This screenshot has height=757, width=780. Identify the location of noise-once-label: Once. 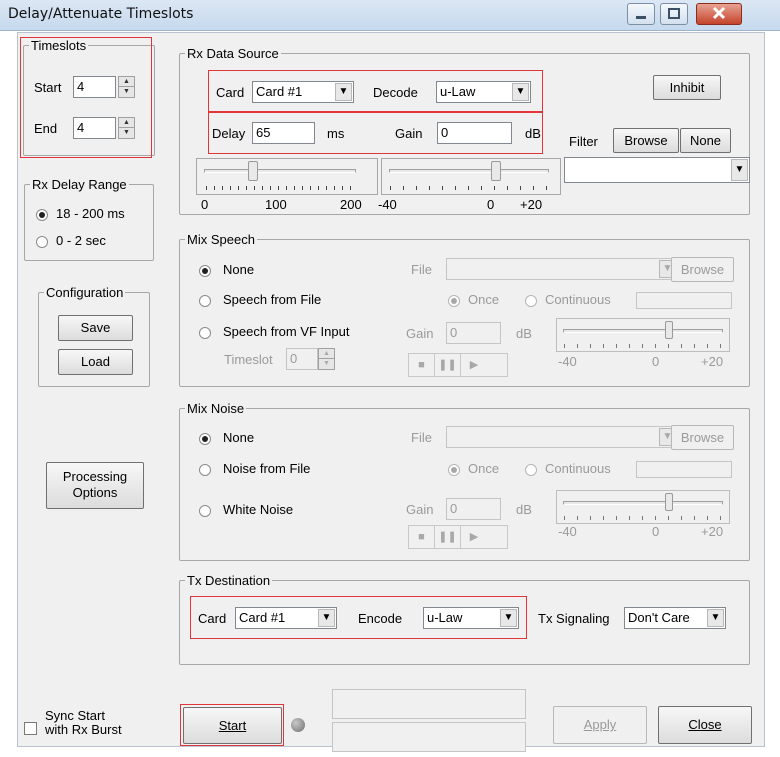
(484, 468).